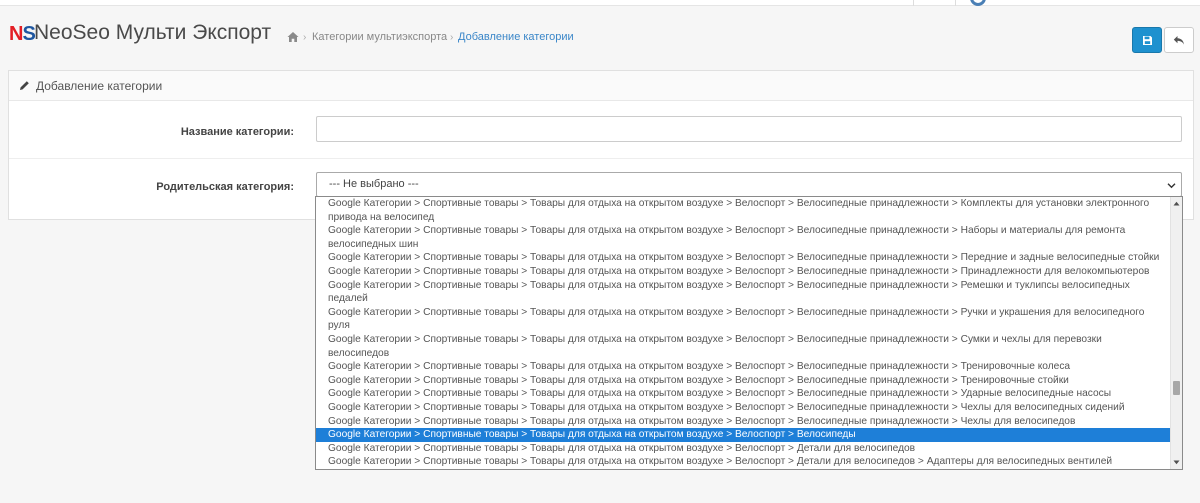 The height and width of the screenshot is (503, 1200). What do you see at coordinates (225, 187) in the screenshot?
I see `parent-category-label: Родительская категория:` at bounding box center [225, 187].